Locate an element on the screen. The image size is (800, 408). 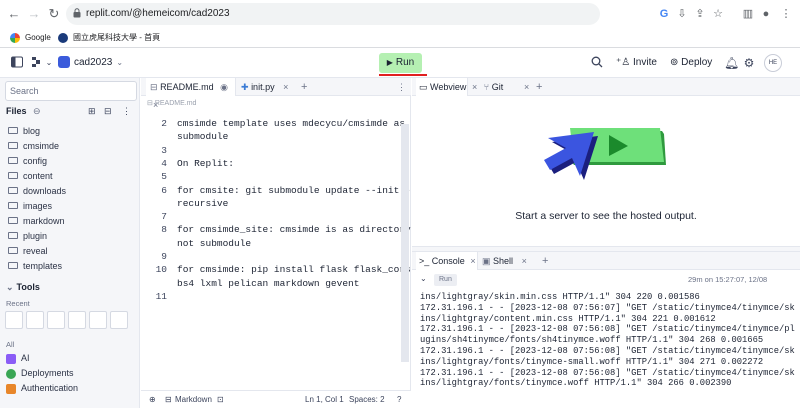
history-icon: ⊖ is located at coordinates (37, 111).